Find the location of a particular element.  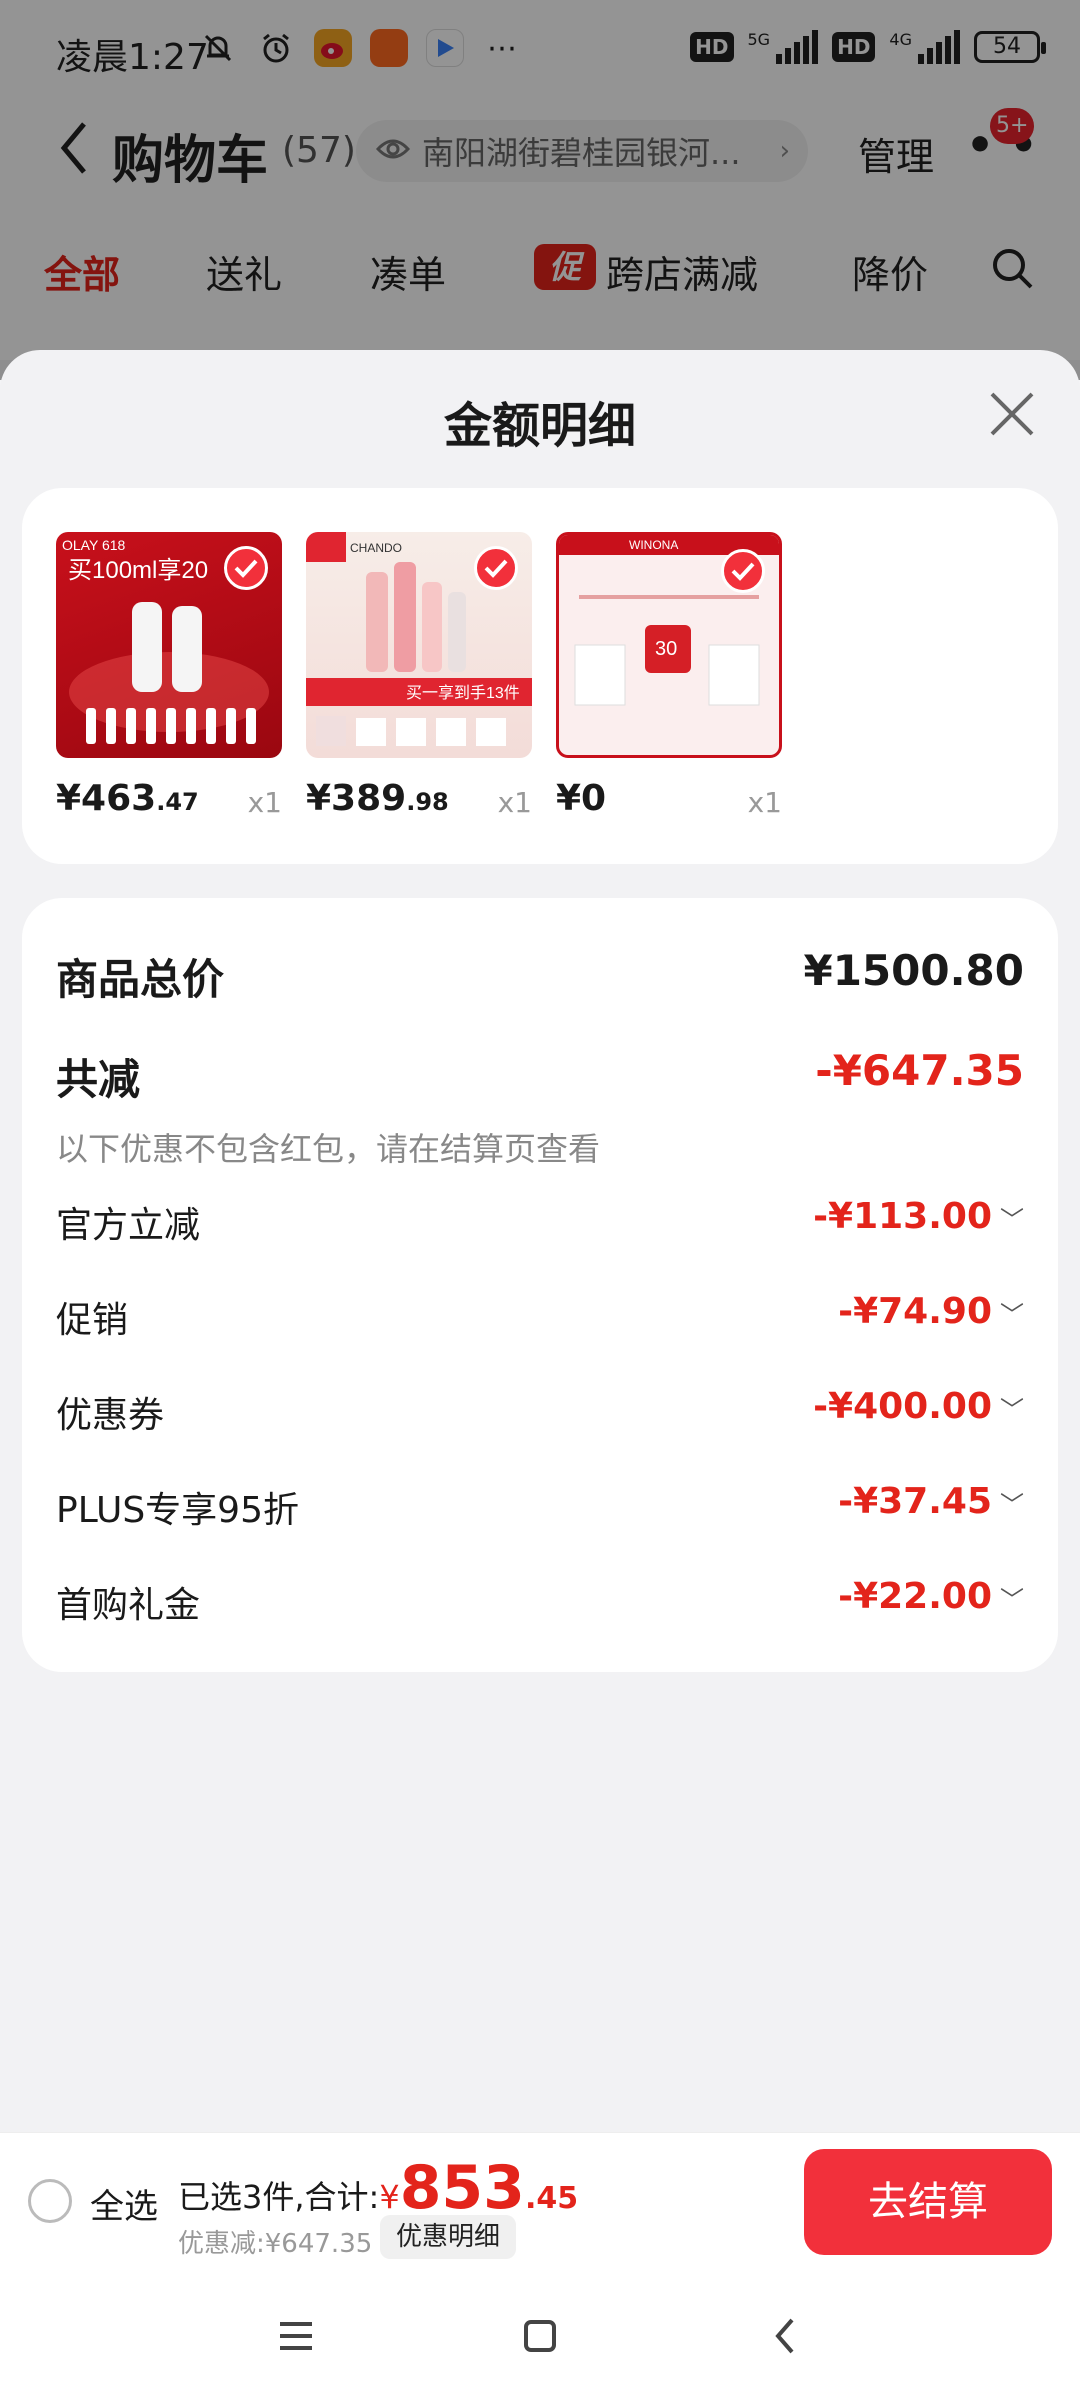

product-thumbnail: WINONA 30 is located at coordinates (669, 645).